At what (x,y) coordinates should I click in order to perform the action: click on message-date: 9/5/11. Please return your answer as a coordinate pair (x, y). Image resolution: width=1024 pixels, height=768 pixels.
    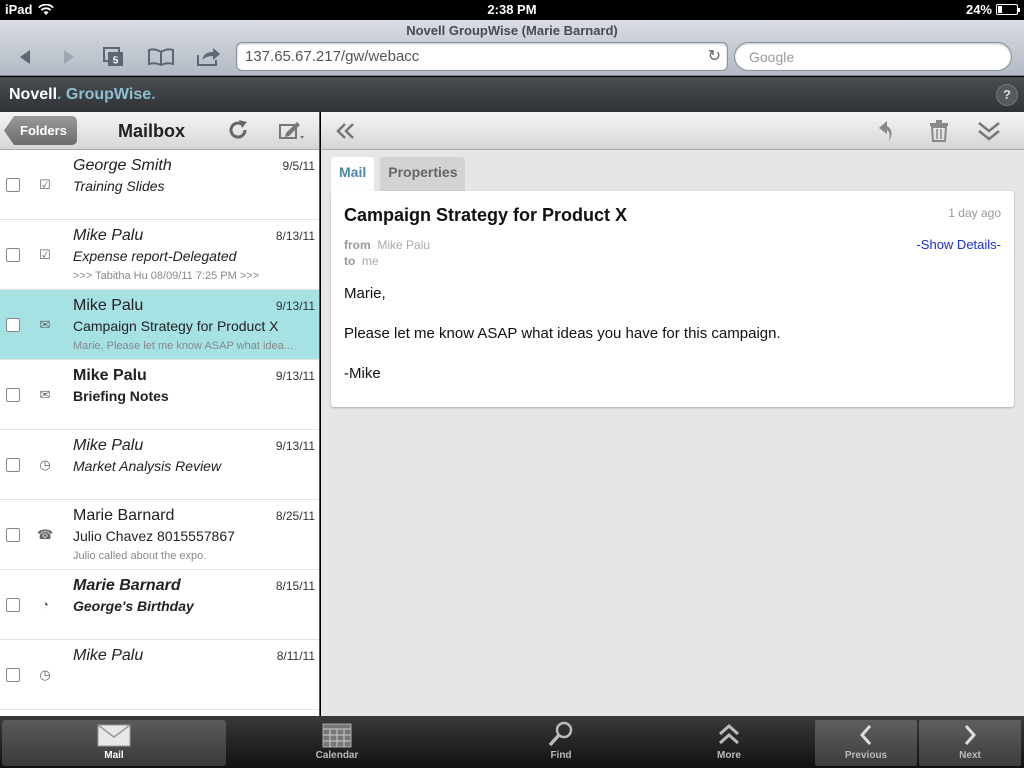
    Looking at the image, I should click on (298, 166).